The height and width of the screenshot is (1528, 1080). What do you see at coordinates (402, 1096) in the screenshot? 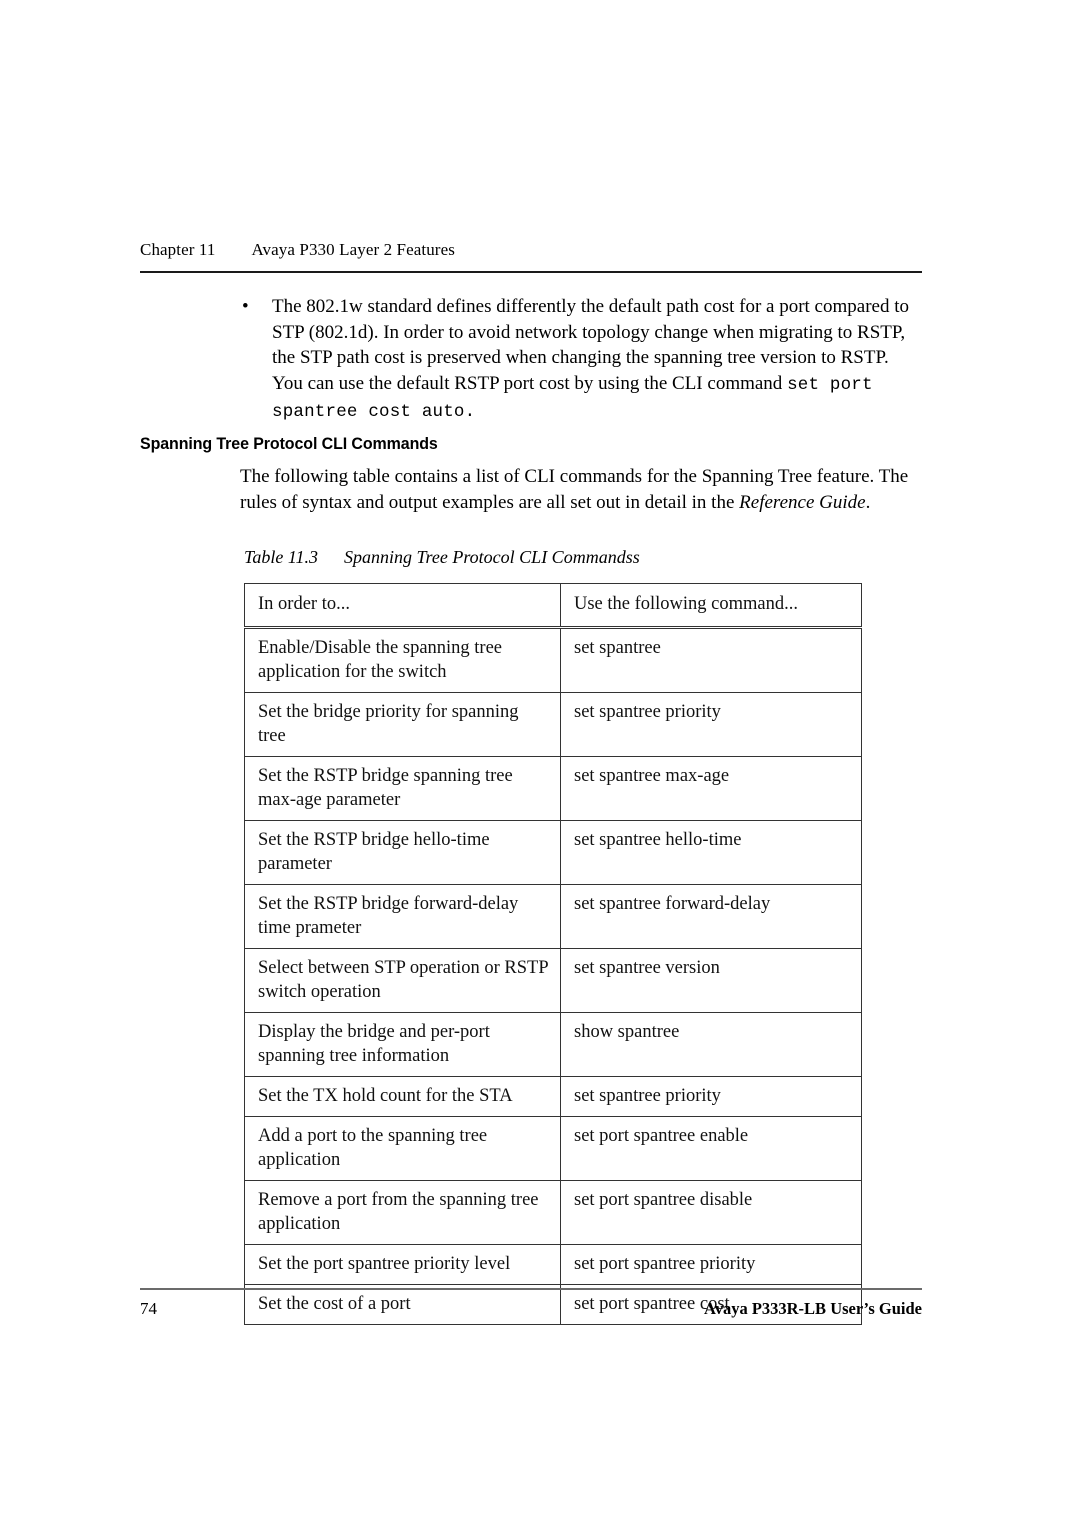
I see `table-cell-task: Set the TX hold count for the STA` at bounding box center [402, 1096].